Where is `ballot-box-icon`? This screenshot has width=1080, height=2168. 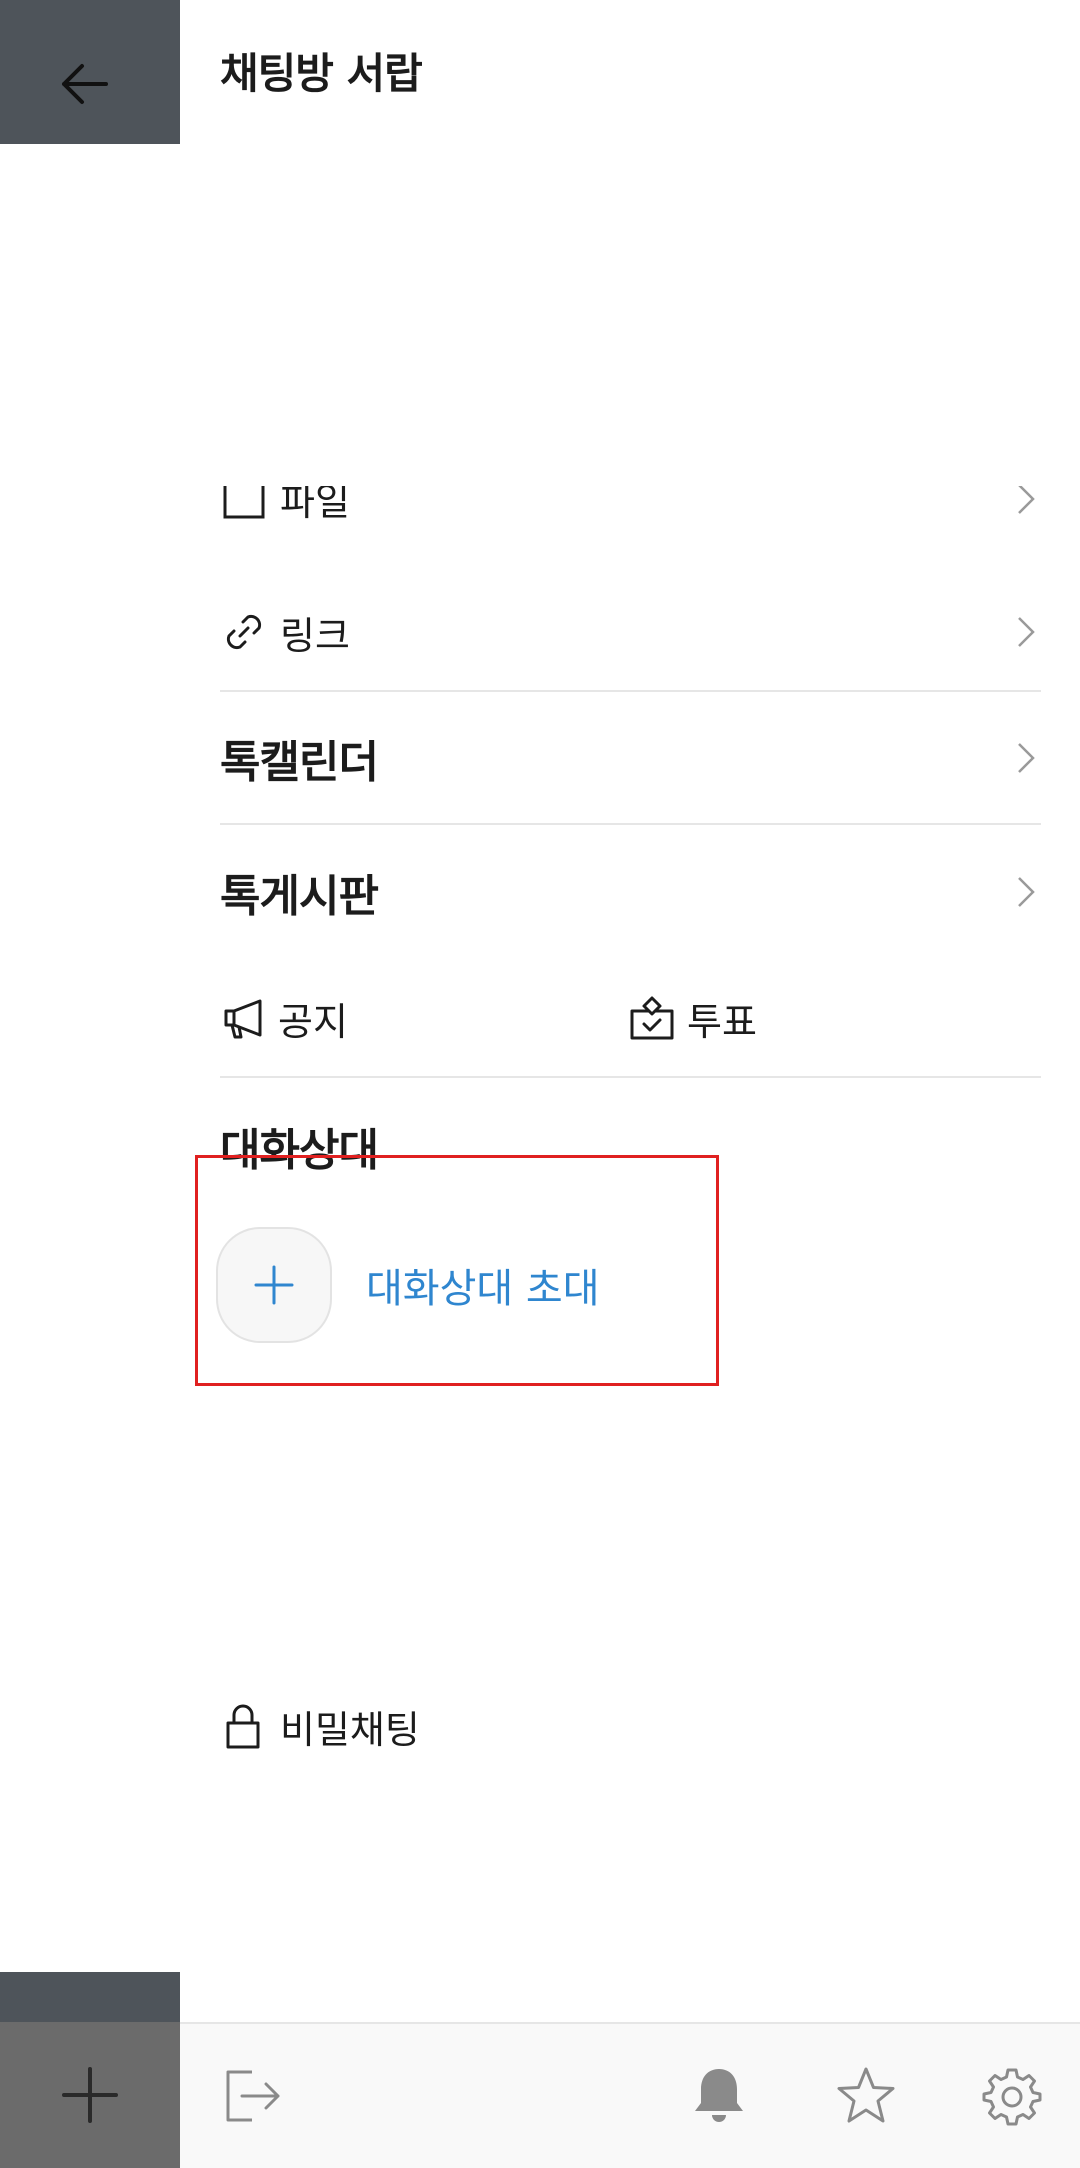
ballot-box-icon is located at coordinates (652, 1018).